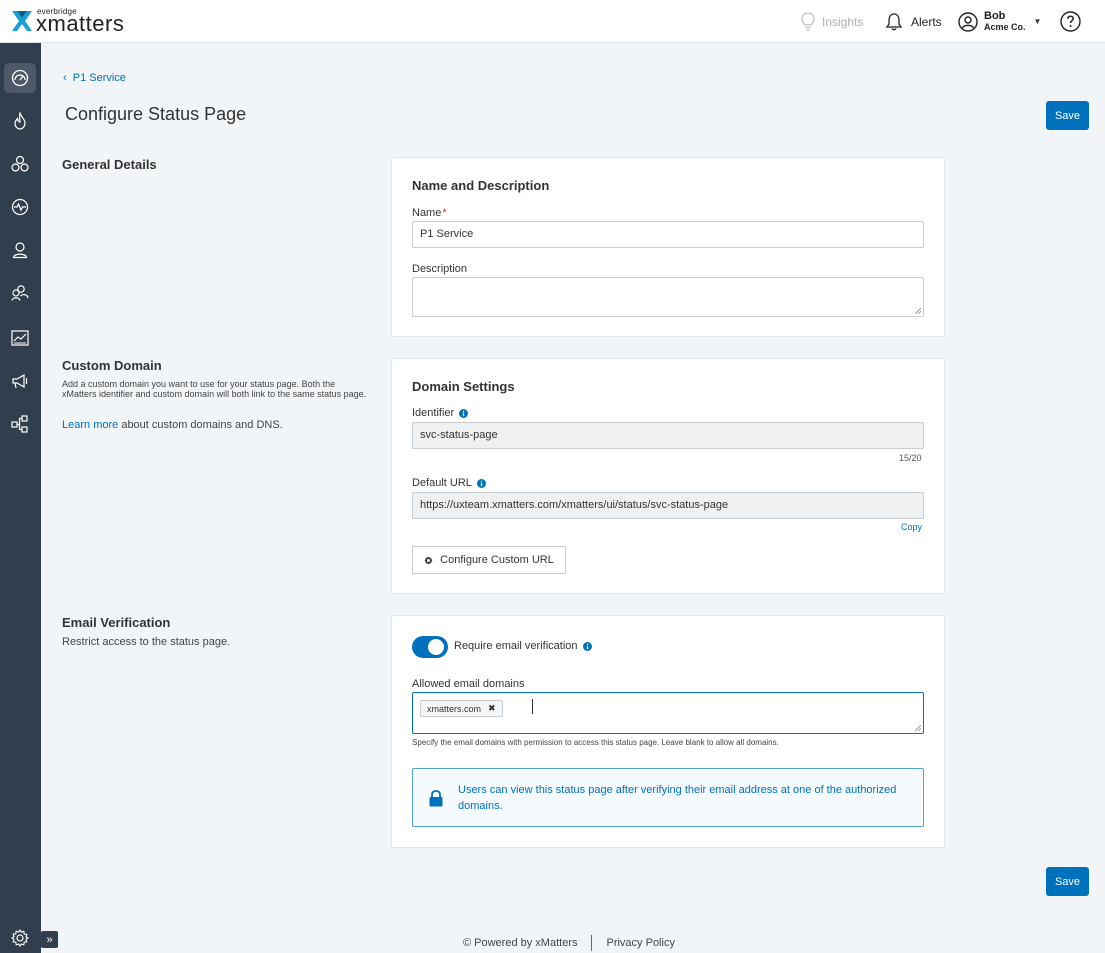  Describe the element at coordinates (442, 483) in the screenshot. I see `default-url-label-text: Default URL` at that location.